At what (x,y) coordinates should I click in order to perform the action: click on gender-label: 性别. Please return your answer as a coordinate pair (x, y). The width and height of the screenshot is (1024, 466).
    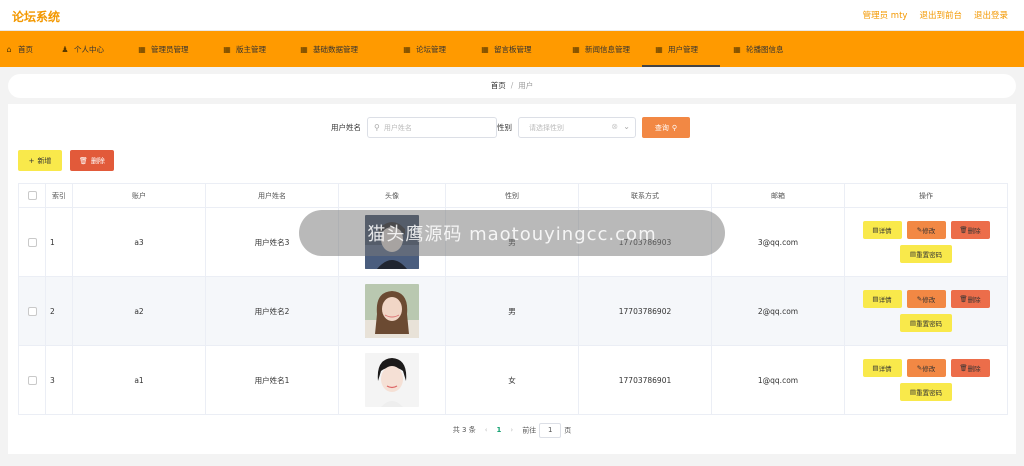
    Looking at the image, I should click on (504, 127).